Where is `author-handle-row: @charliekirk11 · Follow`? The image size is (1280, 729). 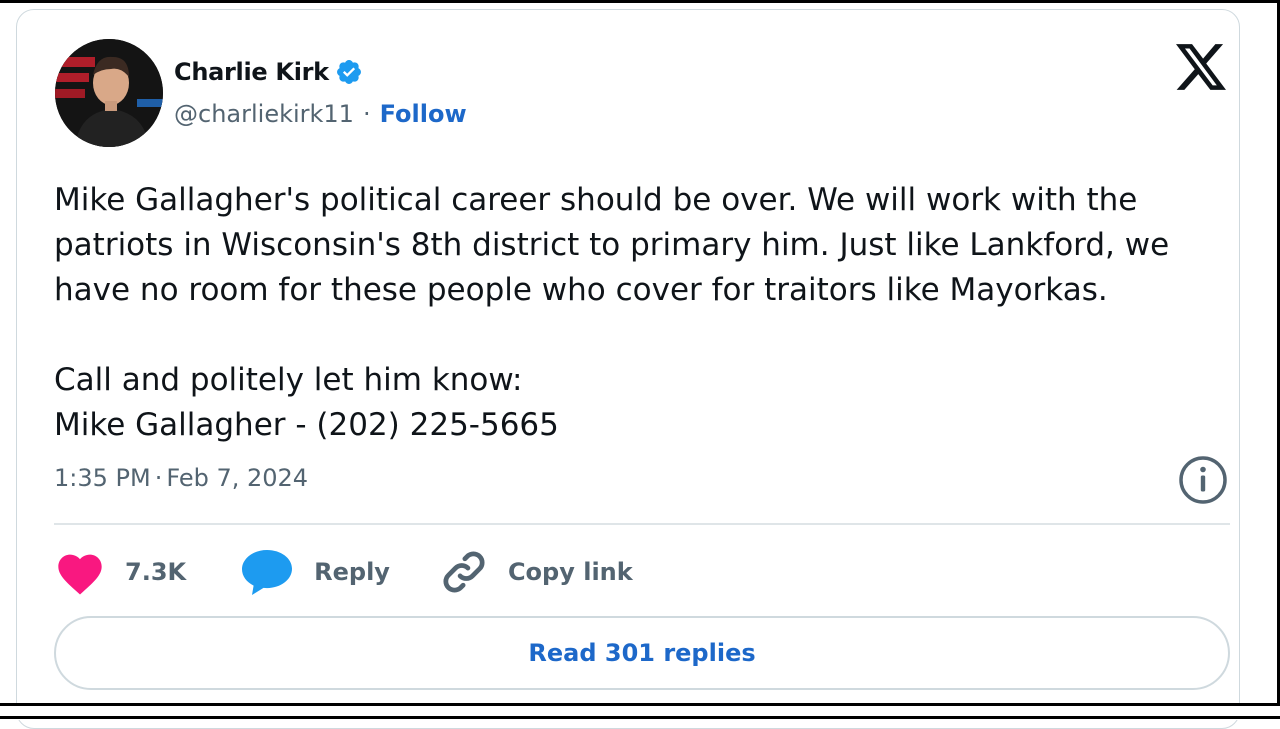
author-handle-row: @charliekirk11 · Follow is located at coordinates (320, 114).